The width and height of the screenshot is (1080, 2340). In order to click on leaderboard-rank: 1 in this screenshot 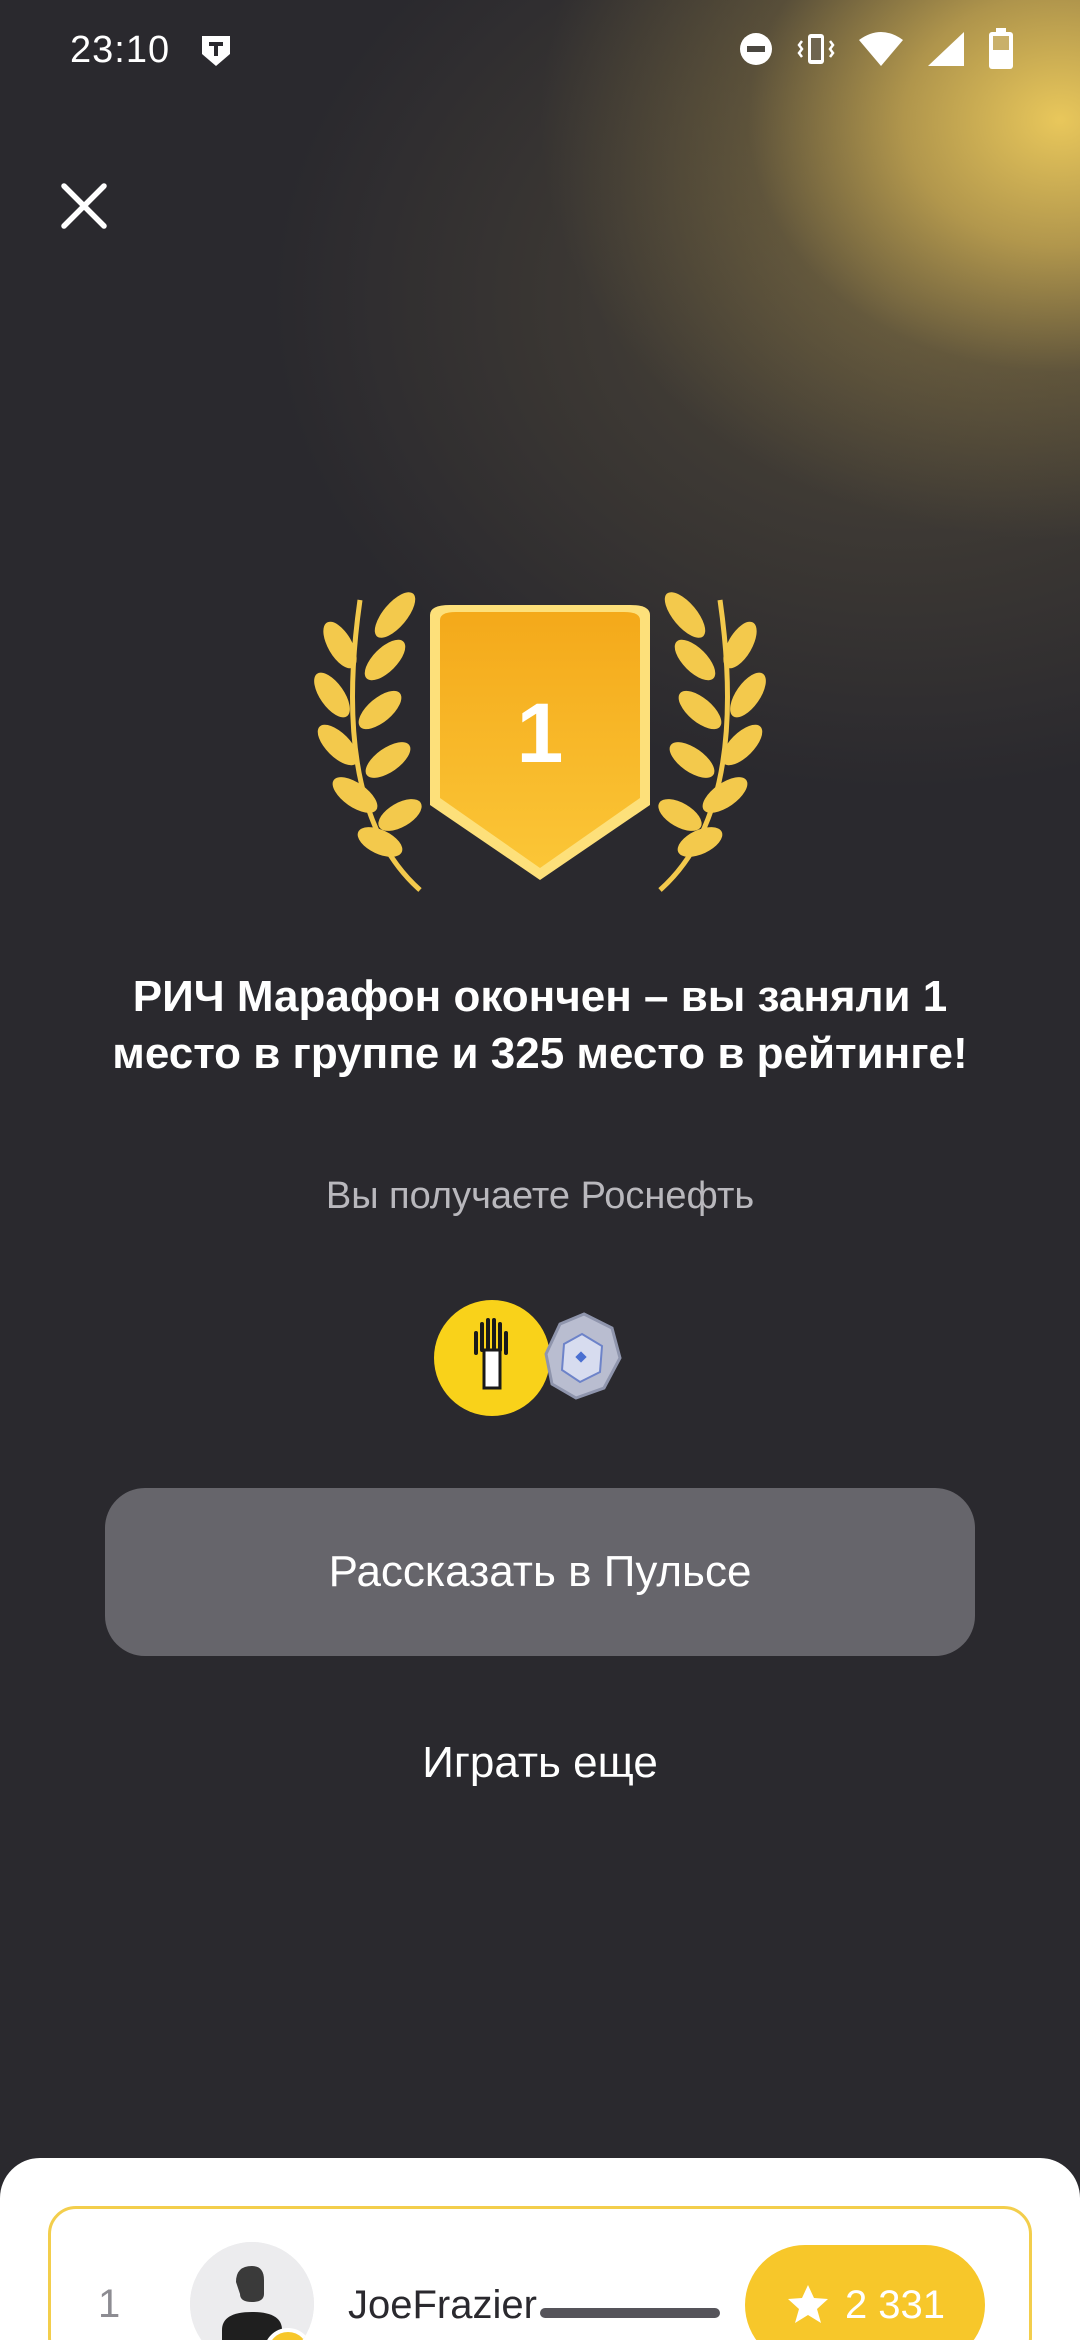, I will do `click(109, 2304)`.